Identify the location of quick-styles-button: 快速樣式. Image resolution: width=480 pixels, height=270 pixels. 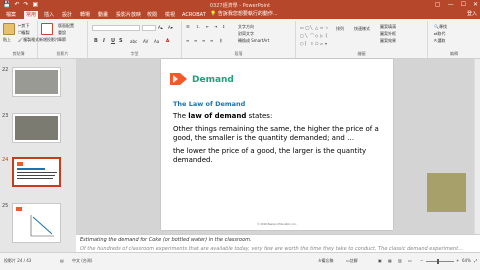
(362, 29).